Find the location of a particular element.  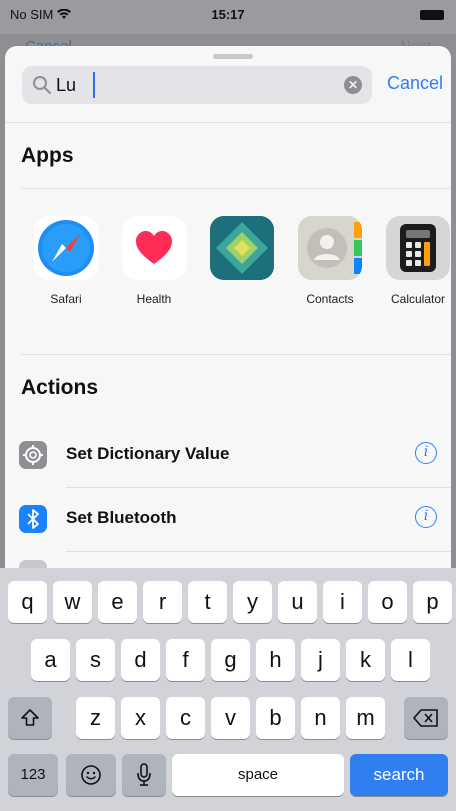

key-r: r is located at coordinates (162, 602).